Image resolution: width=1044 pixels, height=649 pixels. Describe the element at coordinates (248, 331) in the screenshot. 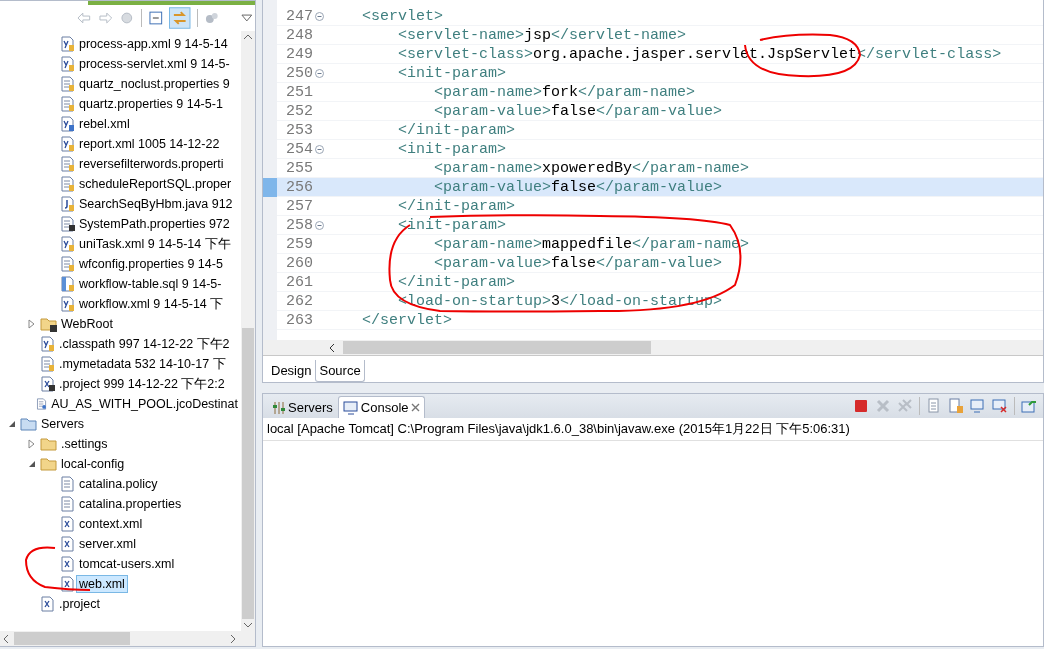

I see `vertical-scrollbar` at that location.